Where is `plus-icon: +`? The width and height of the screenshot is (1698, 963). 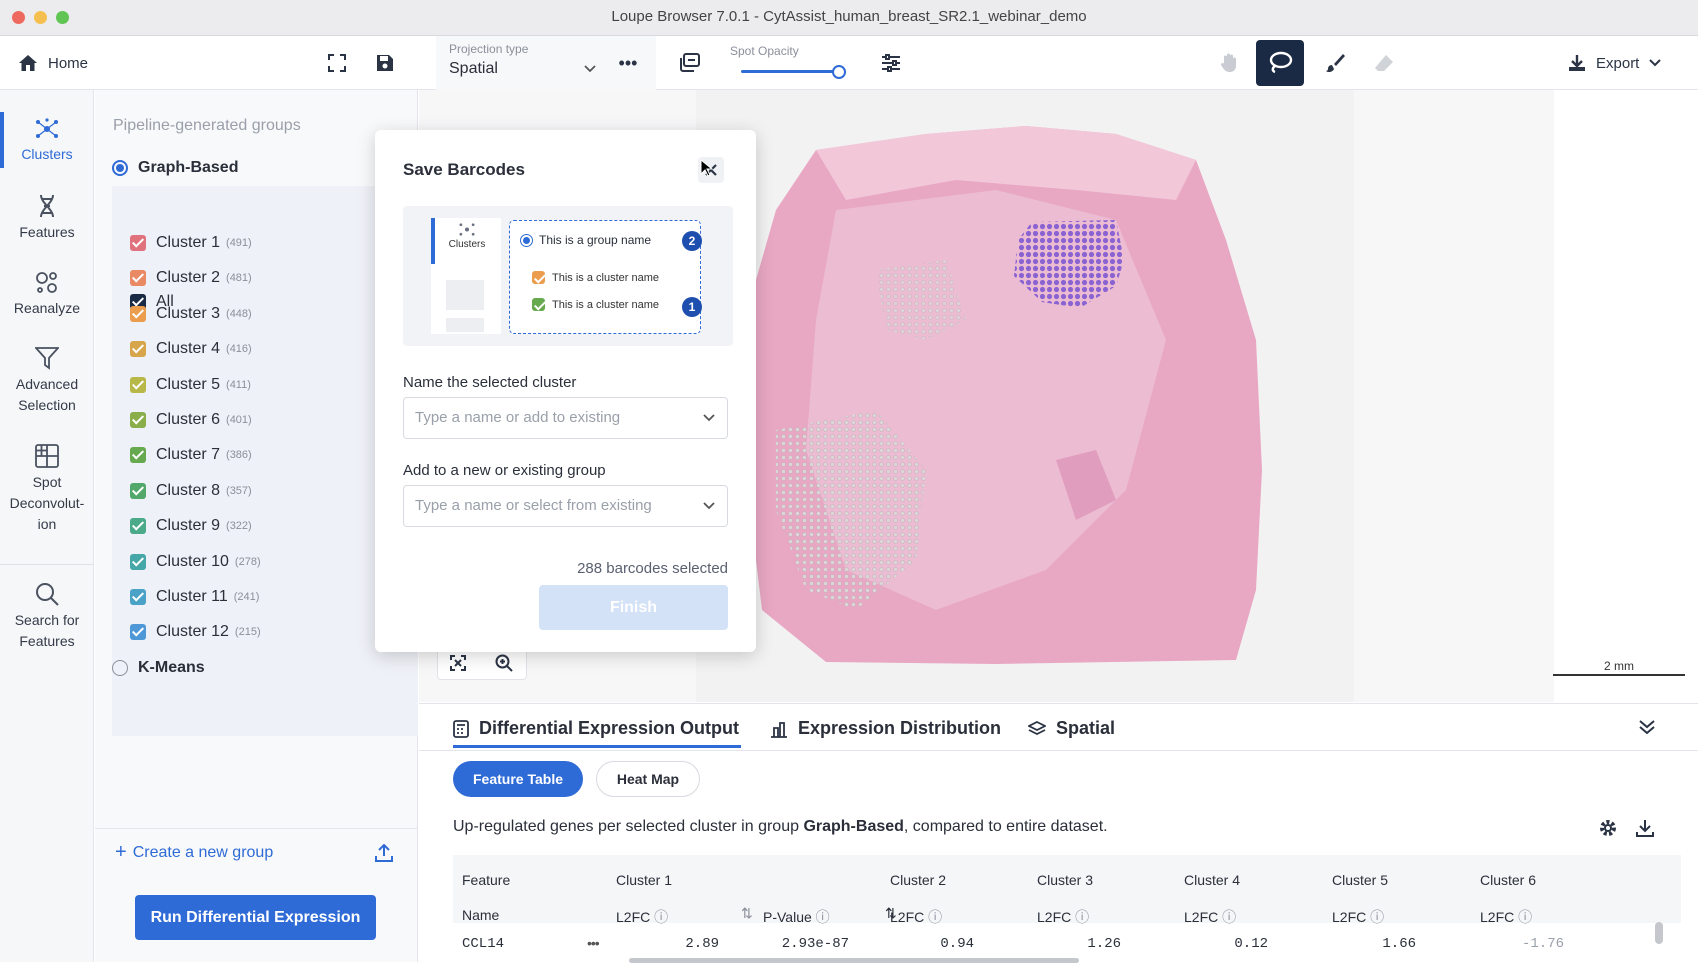 plus-icon: + is located at coordinates (121, 852).